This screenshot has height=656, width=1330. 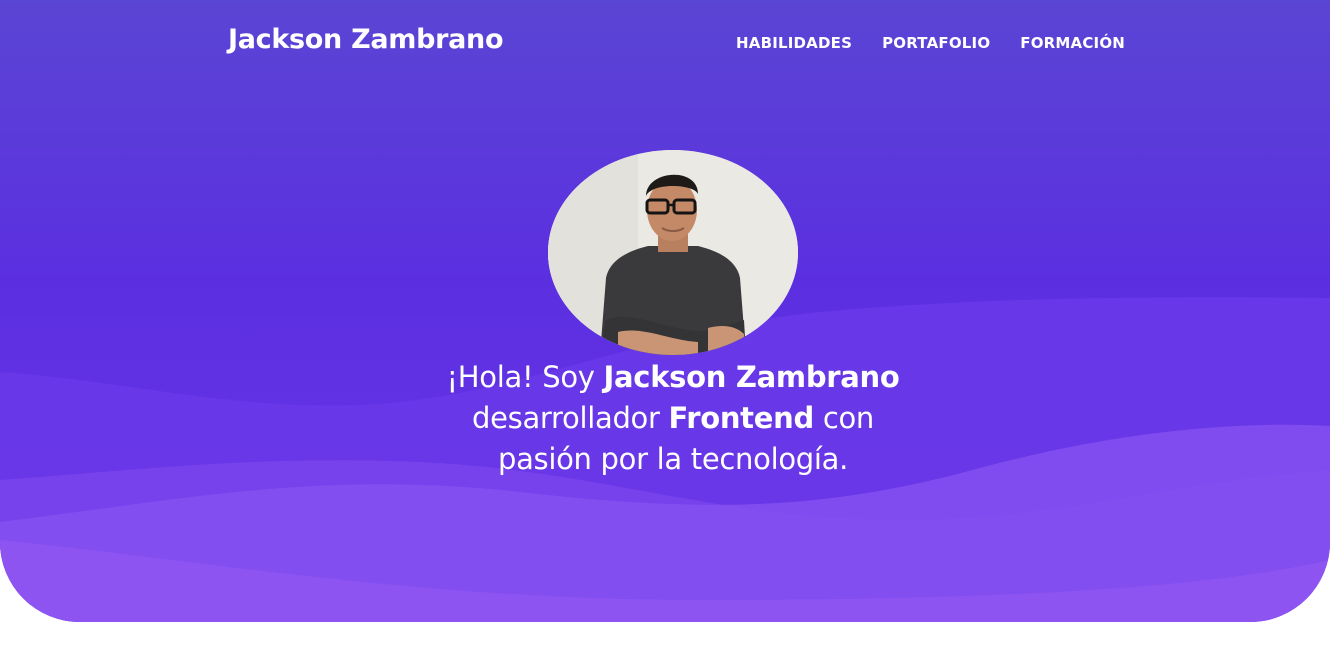 I want to click on greeting-text: ¡Hola! Soy, so click(x=525, y=377).